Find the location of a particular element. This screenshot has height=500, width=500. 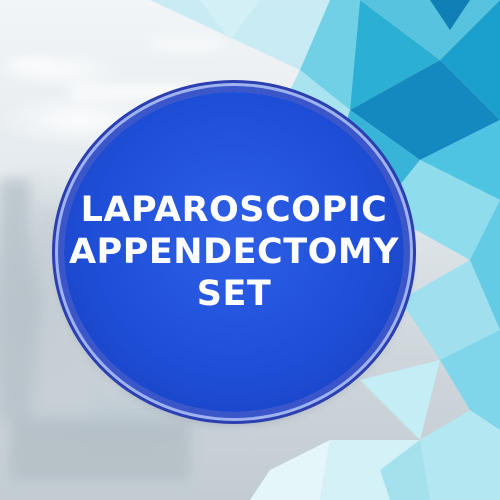

badge-title-line-2: APPENDECTOMY is located at coordinates (234, 252).